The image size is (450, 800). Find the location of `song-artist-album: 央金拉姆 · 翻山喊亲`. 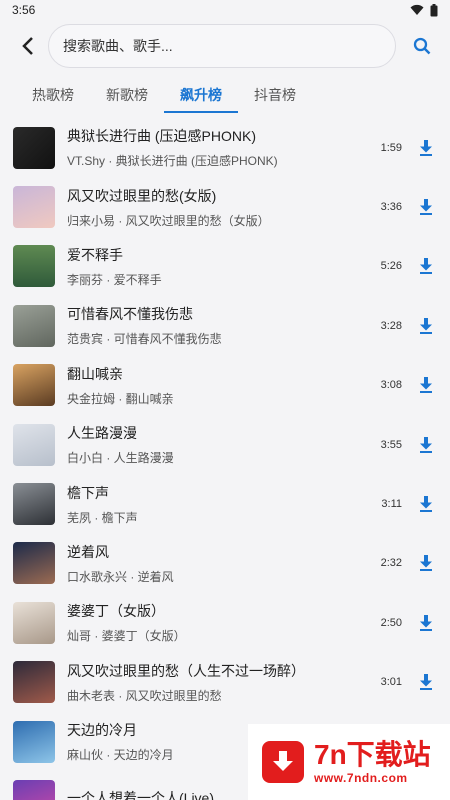

song-artist-album: 央金拉姆 · 翻山喊亲 is located at coordinates (120, 398).